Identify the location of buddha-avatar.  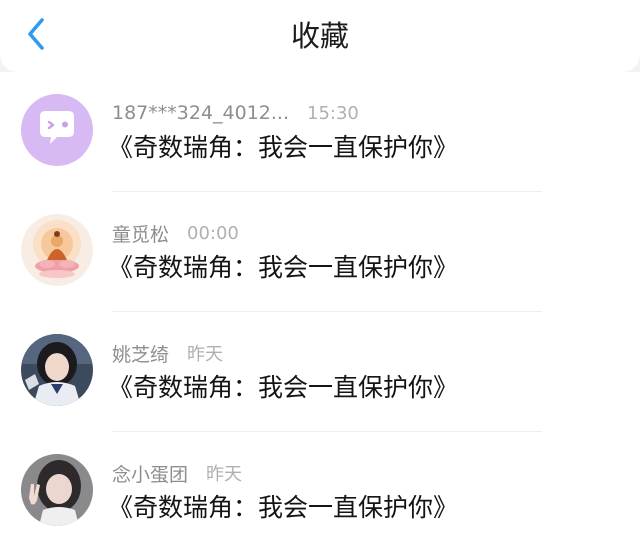
(57, 250).